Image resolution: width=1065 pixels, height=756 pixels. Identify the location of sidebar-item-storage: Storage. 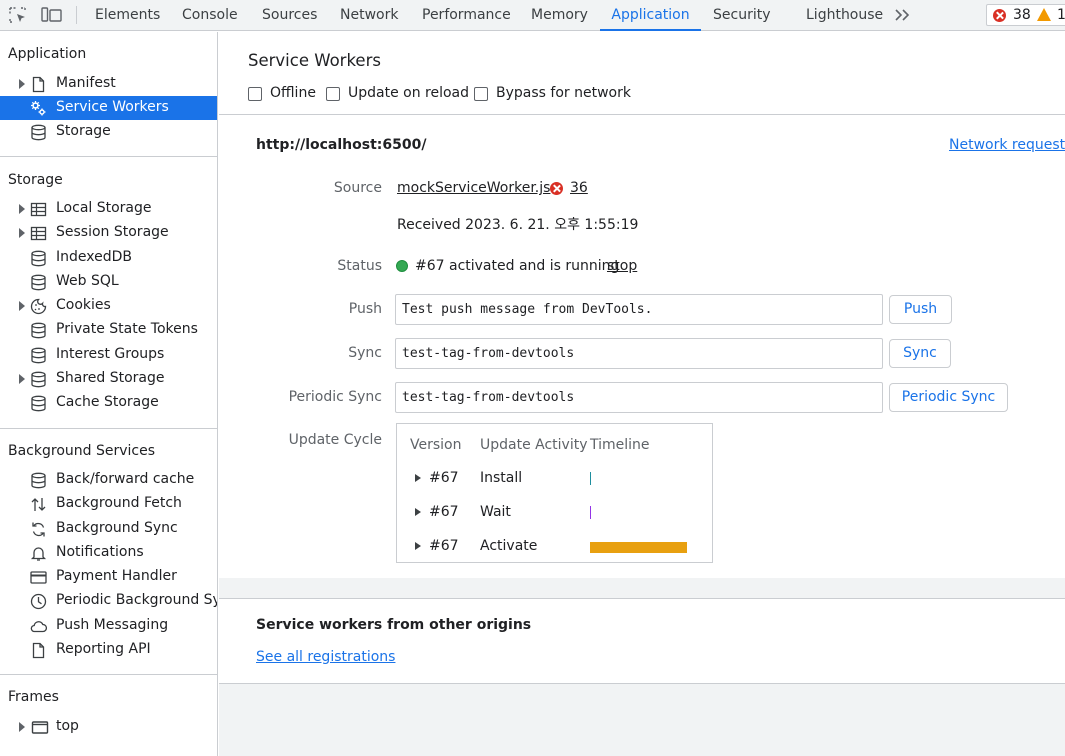
(108, 132).